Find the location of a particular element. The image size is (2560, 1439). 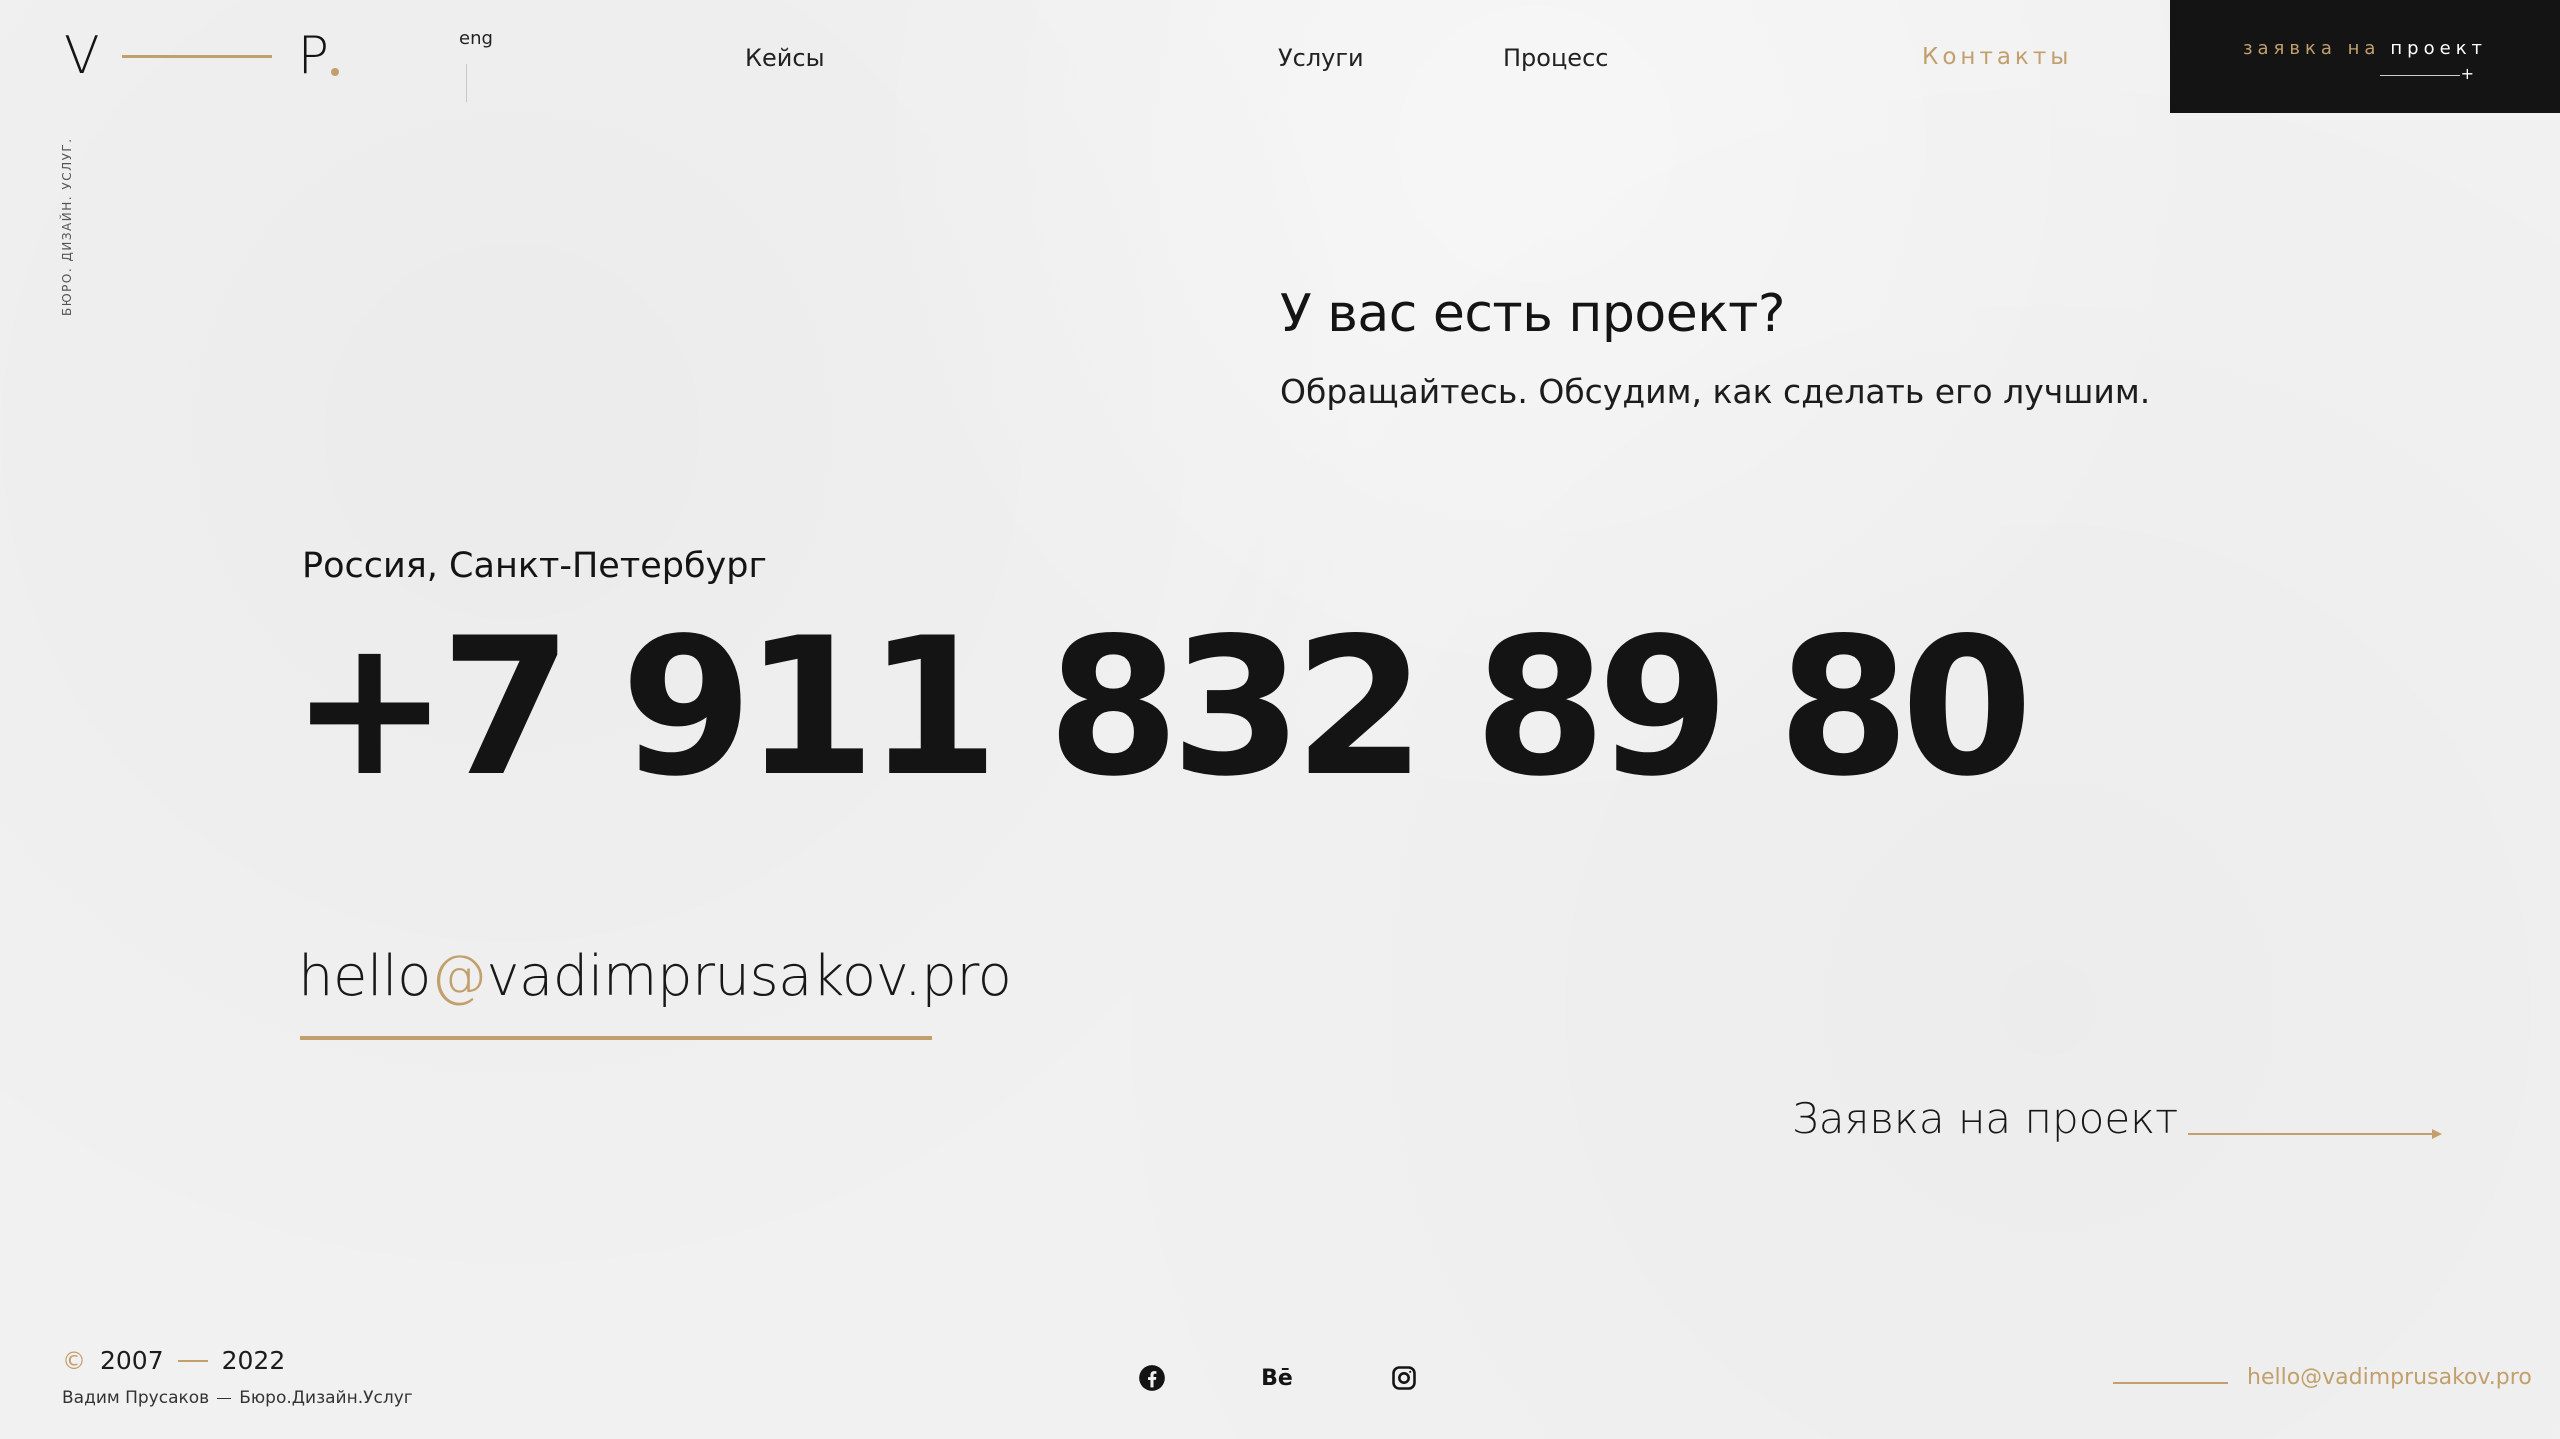

footer-email-link: hello@vadimprusakov.pro is located at coordinates (2389, 1377).